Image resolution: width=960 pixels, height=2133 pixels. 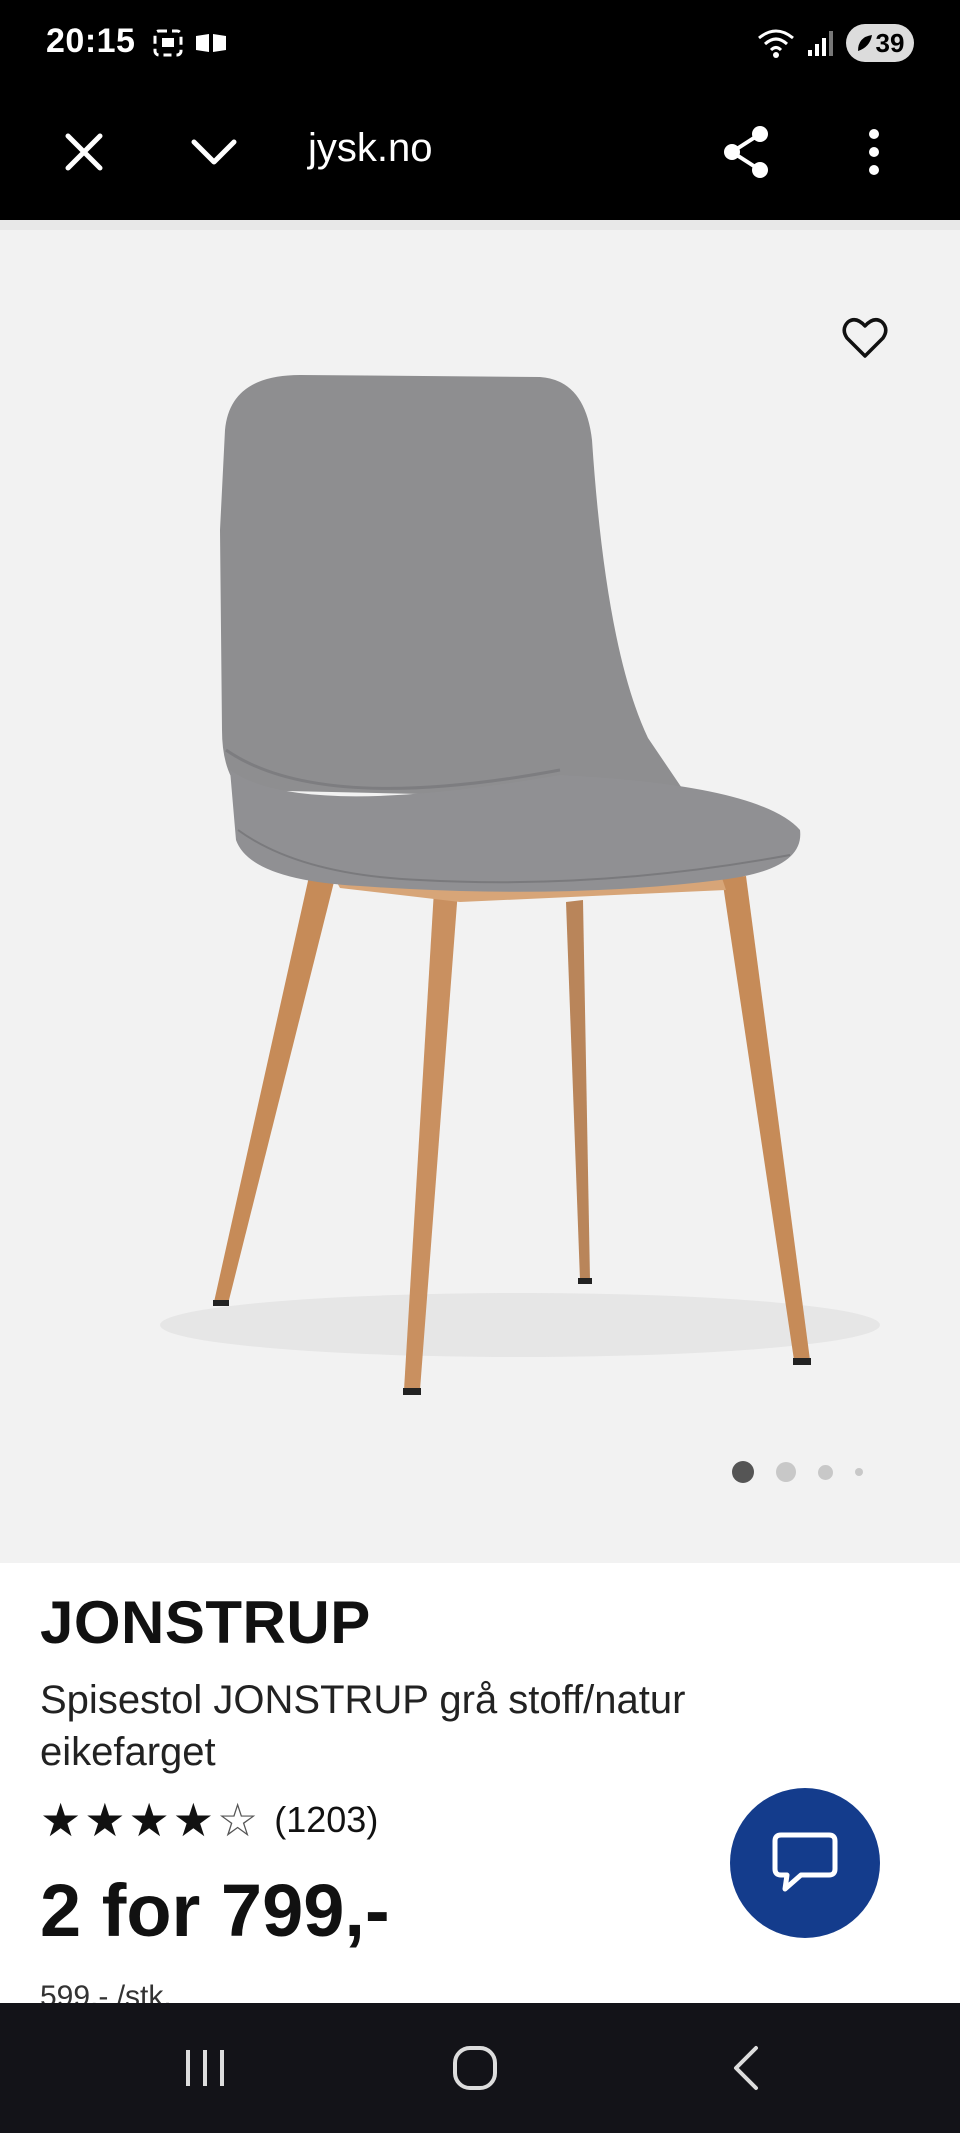 What do you see at coordinates (480, 43) in the screenshot?
I see `status-bar: 20:15 39` at bounding box center [480, 43].